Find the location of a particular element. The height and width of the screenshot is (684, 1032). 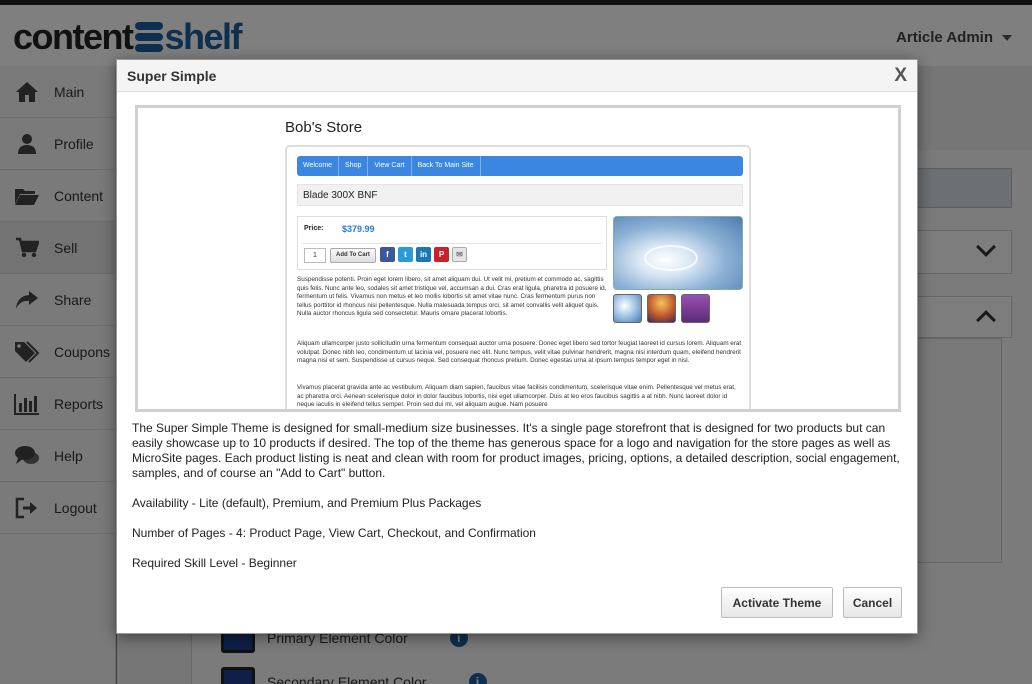

email-icon: ✉ is located at coordinates (459, 254).